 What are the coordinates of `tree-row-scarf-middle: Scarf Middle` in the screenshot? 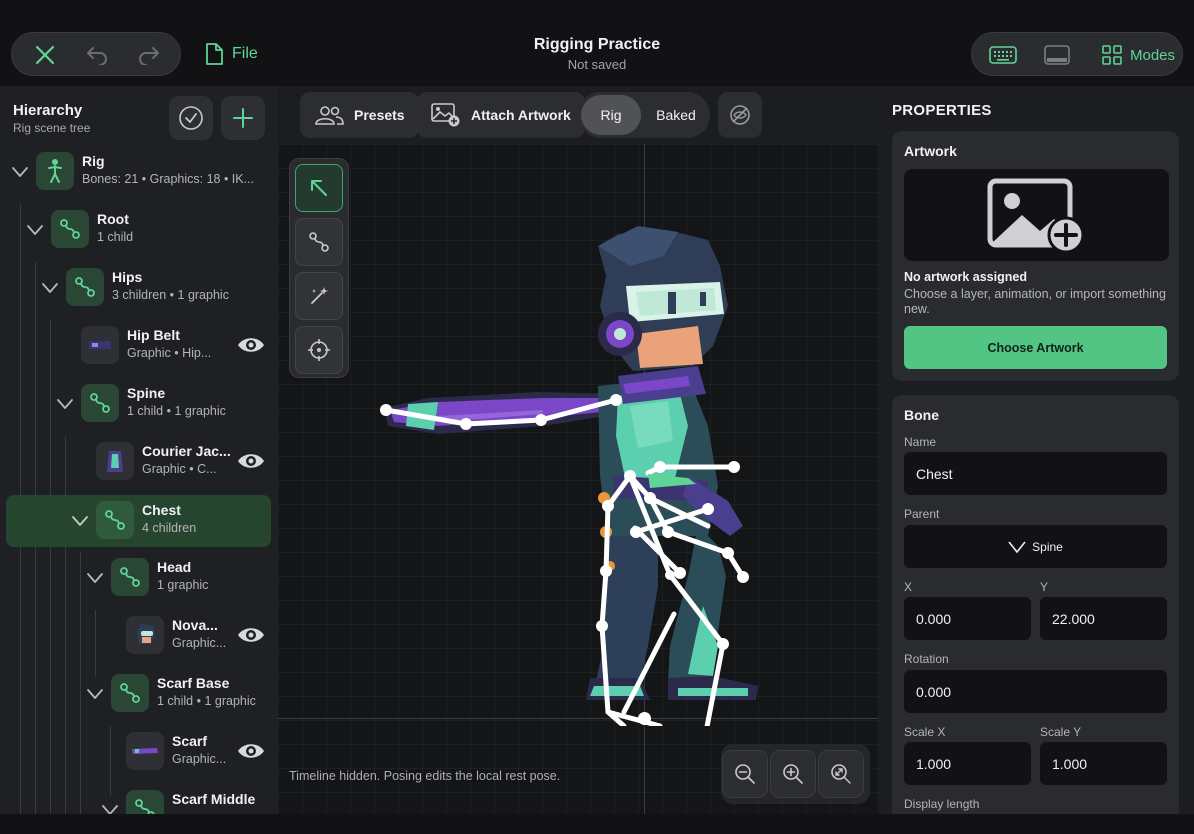 It's located at (139, 799).